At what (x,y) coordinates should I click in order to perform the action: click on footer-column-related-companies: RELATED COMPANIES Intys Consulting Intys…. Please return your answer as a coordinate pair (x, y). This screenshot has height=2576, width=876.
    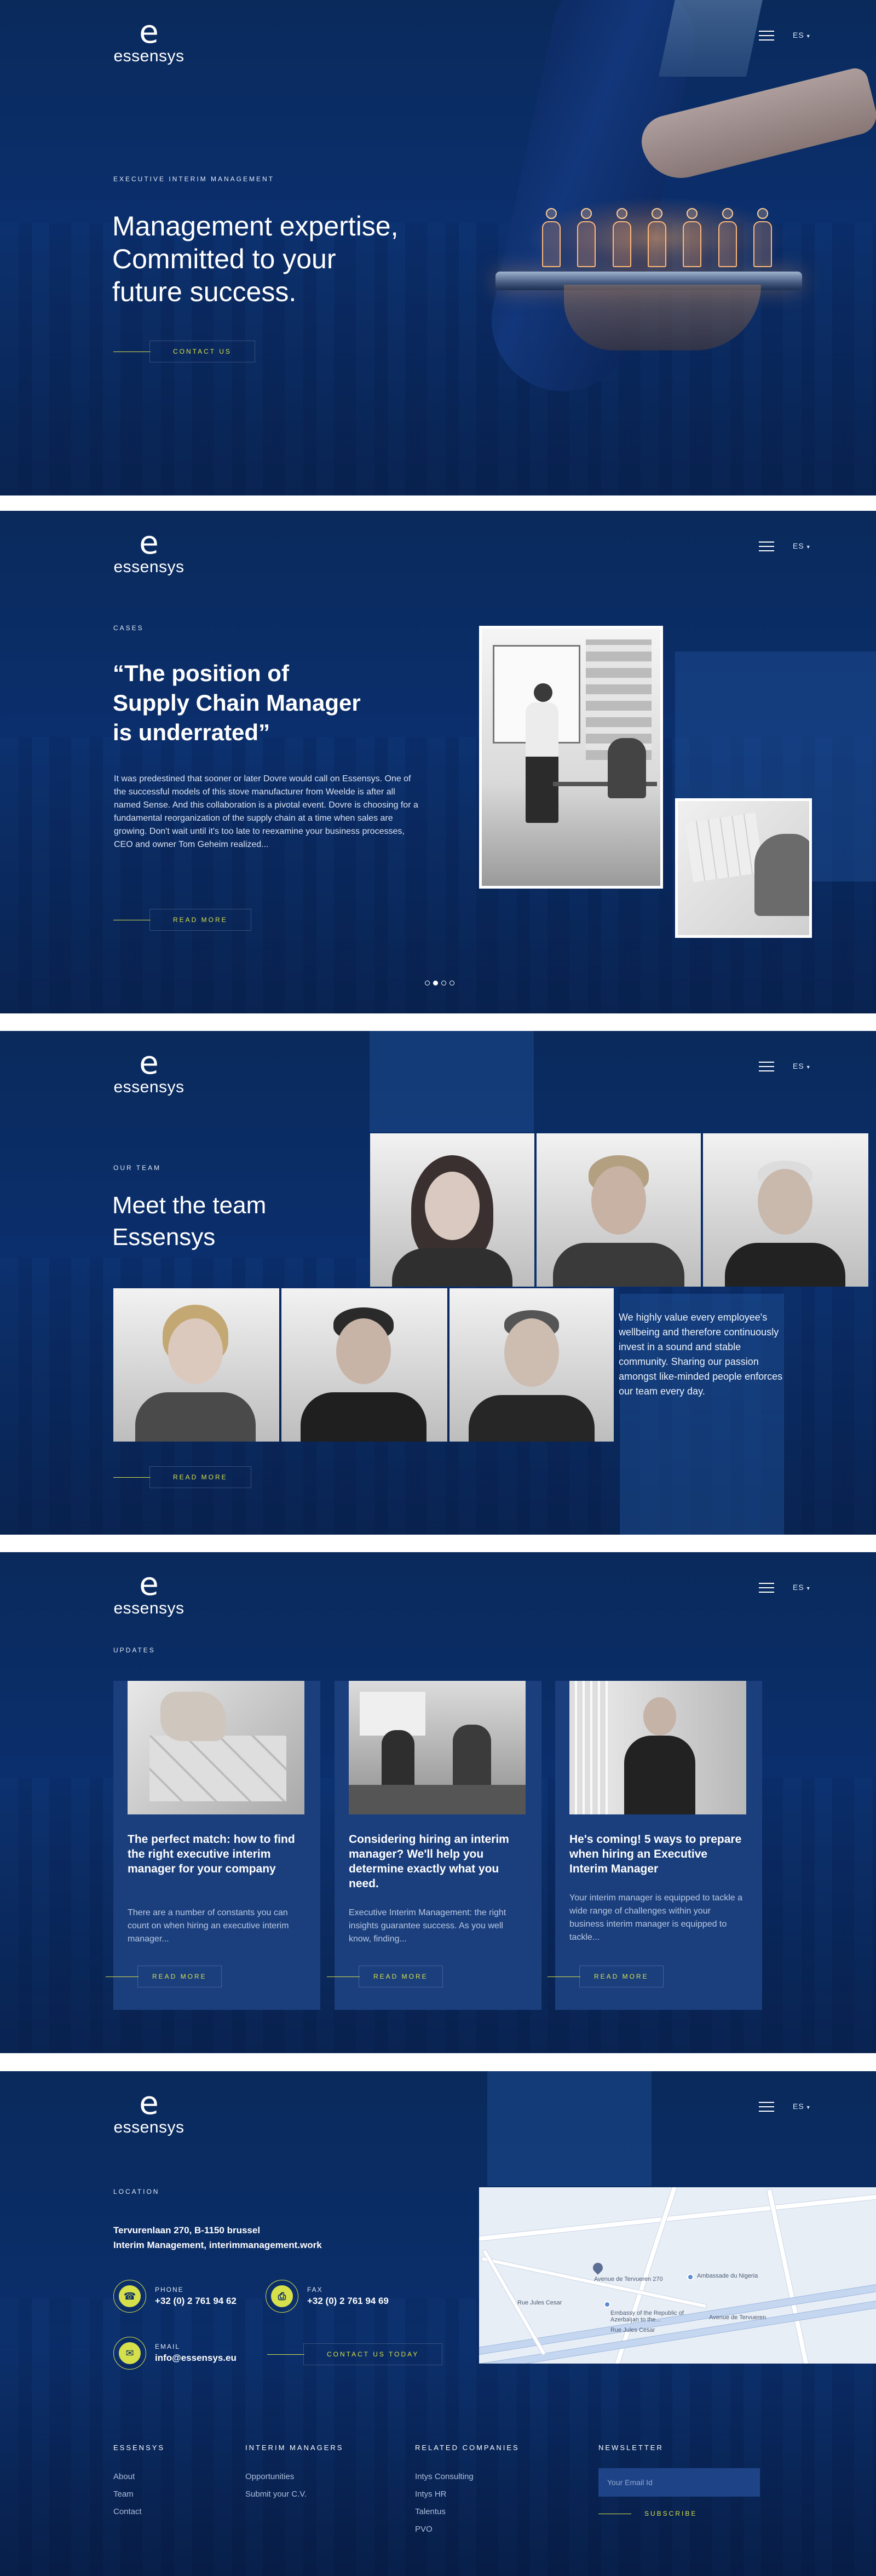
    Looking at the image, I should click on (467, 2491).